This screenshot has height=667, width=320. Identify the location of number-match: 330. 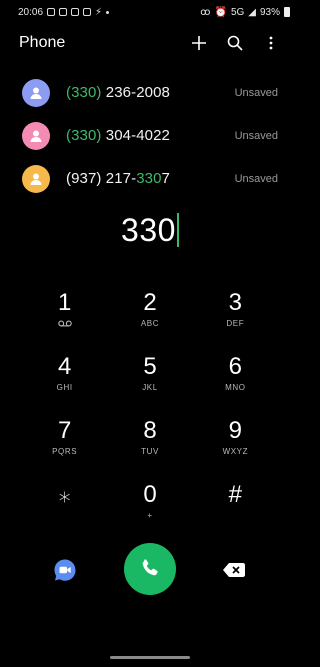
(149, 178).